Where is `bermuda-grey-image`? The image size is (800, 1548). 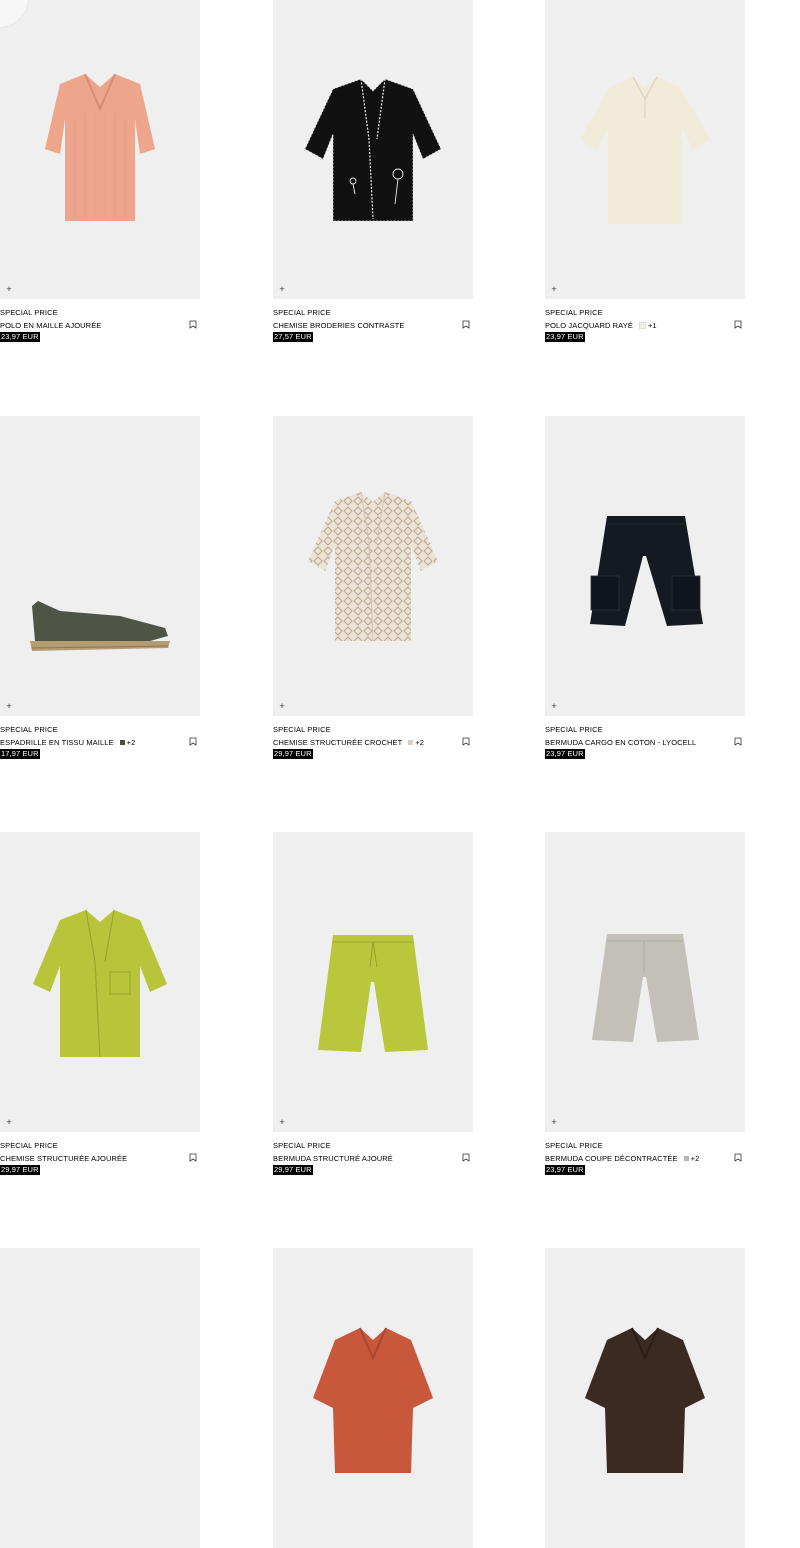
bermuda-grey-image is located at coordinates (645, 988).